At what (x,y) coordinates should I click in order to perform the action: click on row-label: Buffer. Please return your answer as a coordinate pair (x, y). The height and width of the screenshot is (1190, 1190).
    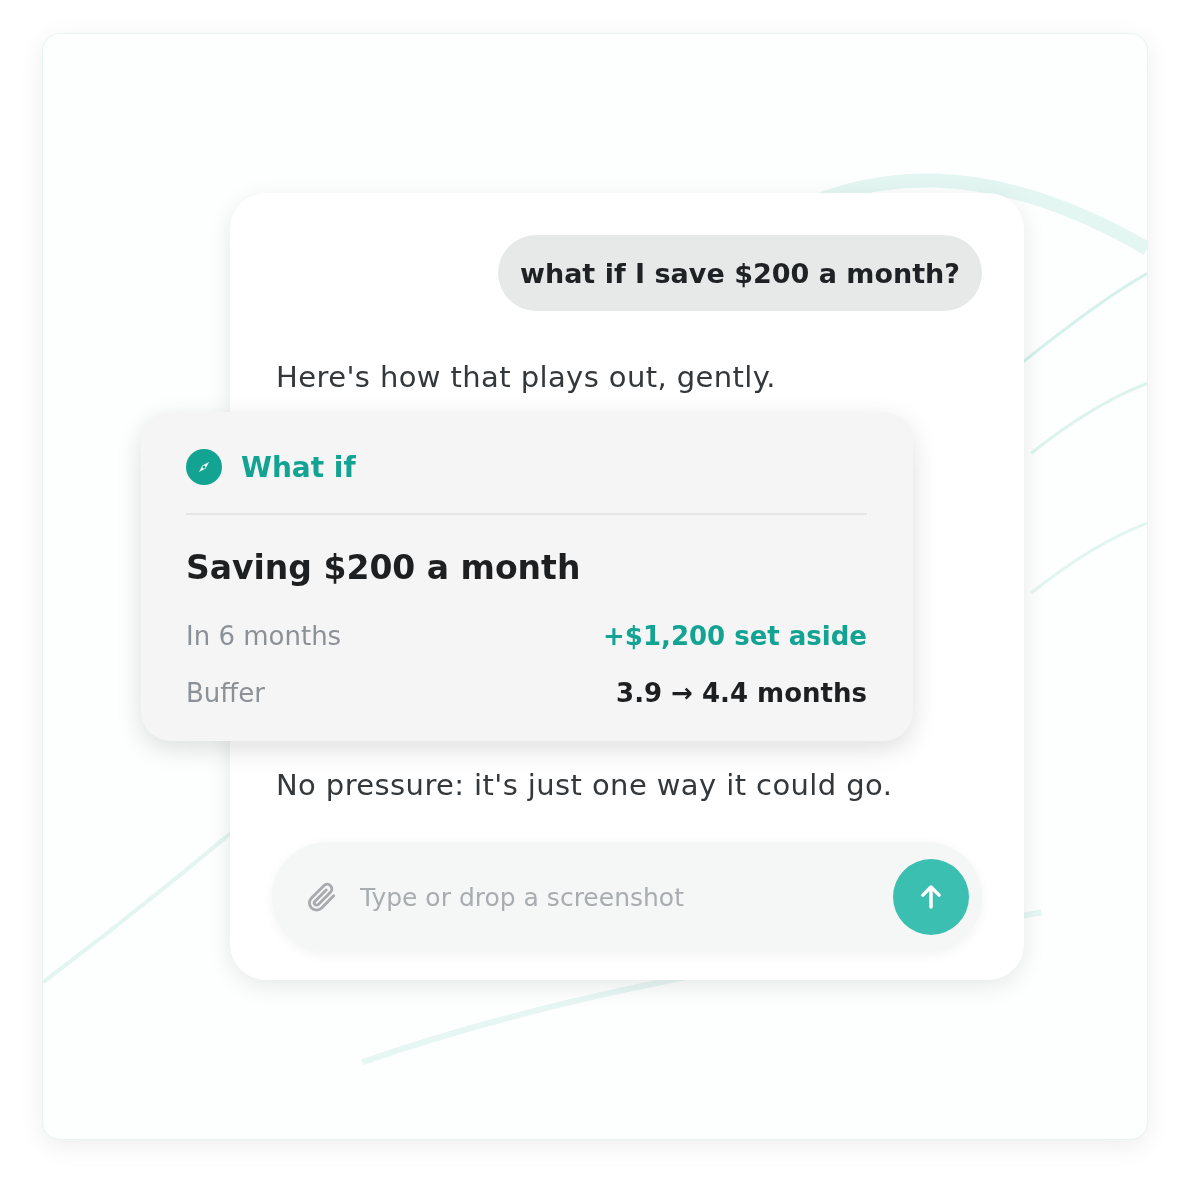
    Looking at the image, I should click on (225, 692).